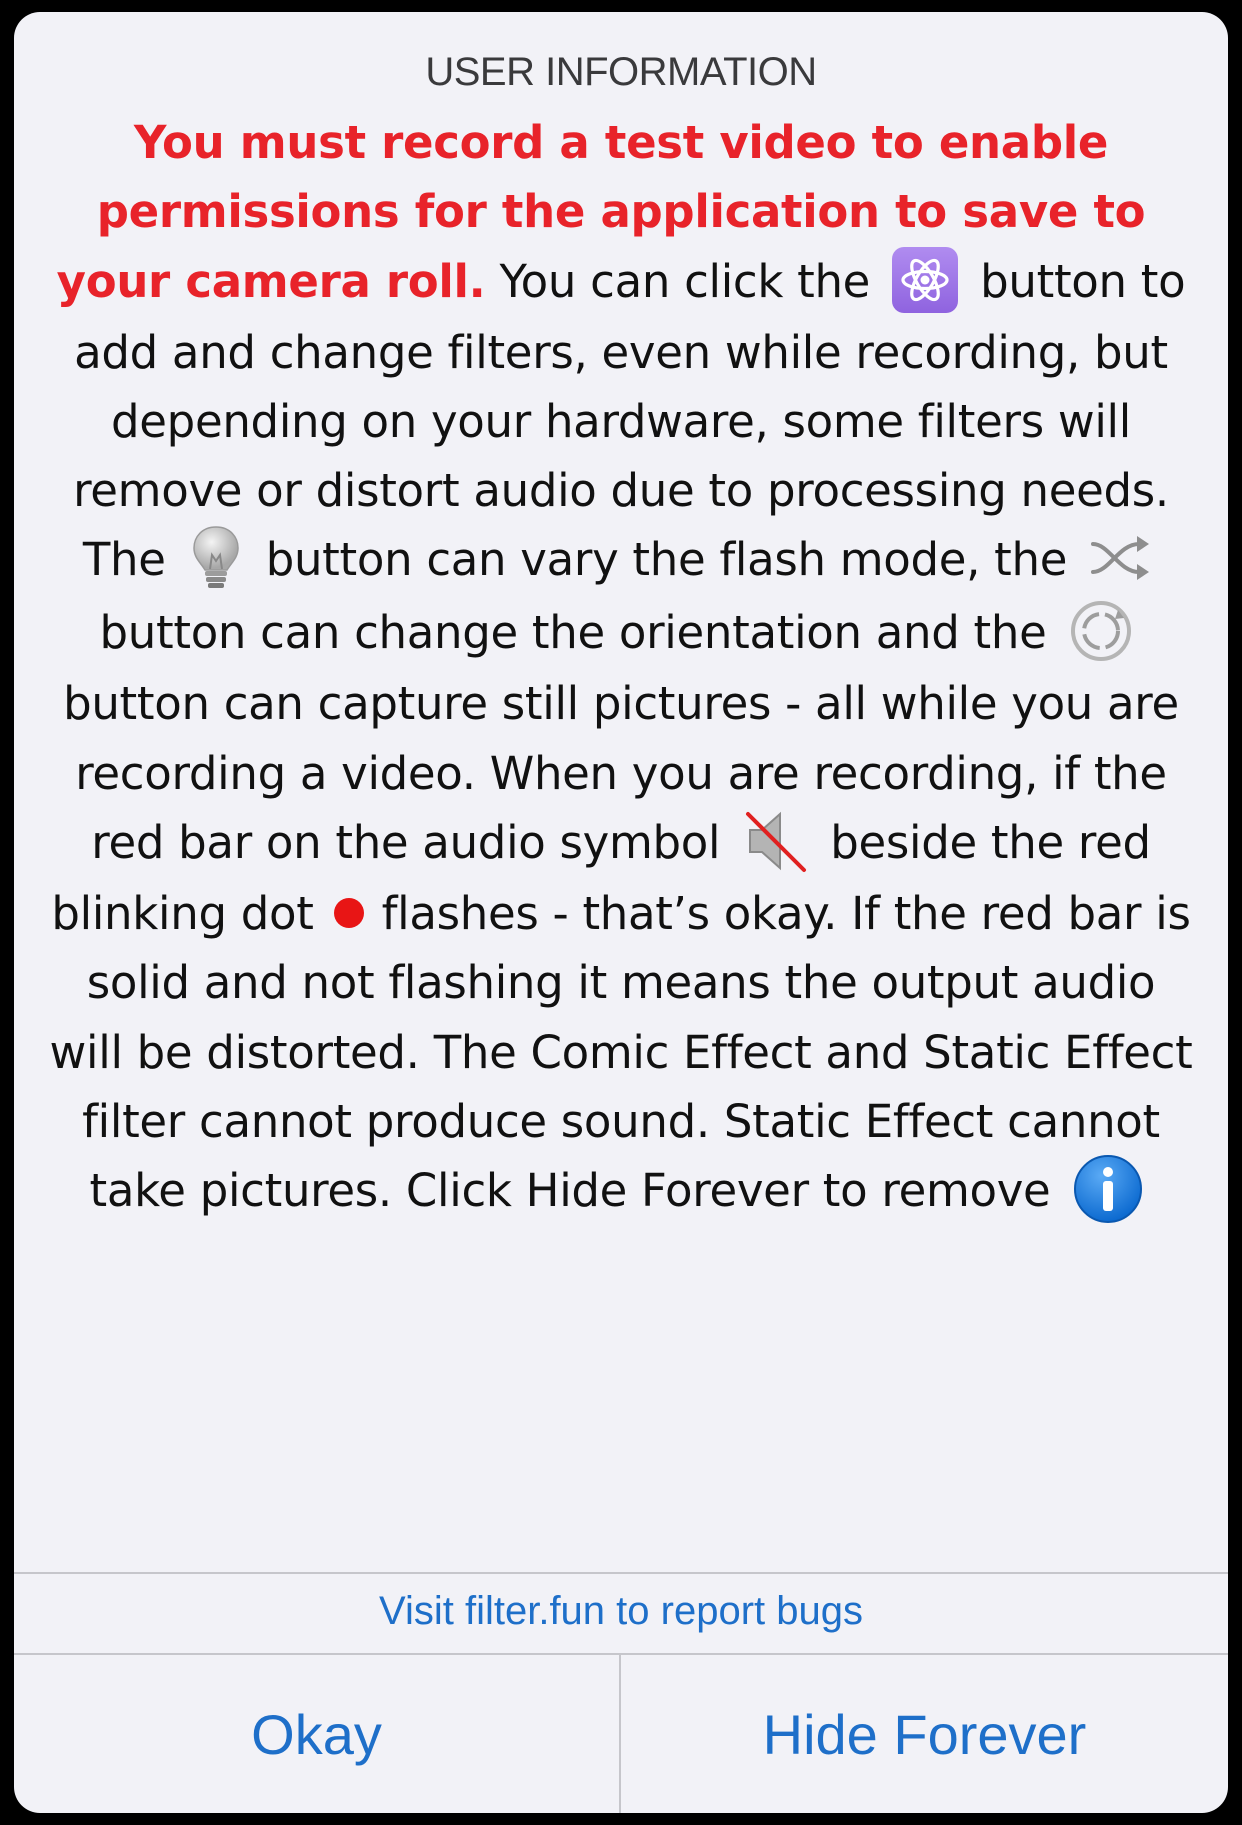 This screenshot has width=1242, height=1825. Describe the element at coordinates (775, 841) in the screenshot. I see `muted-speaker-icon` at that location.